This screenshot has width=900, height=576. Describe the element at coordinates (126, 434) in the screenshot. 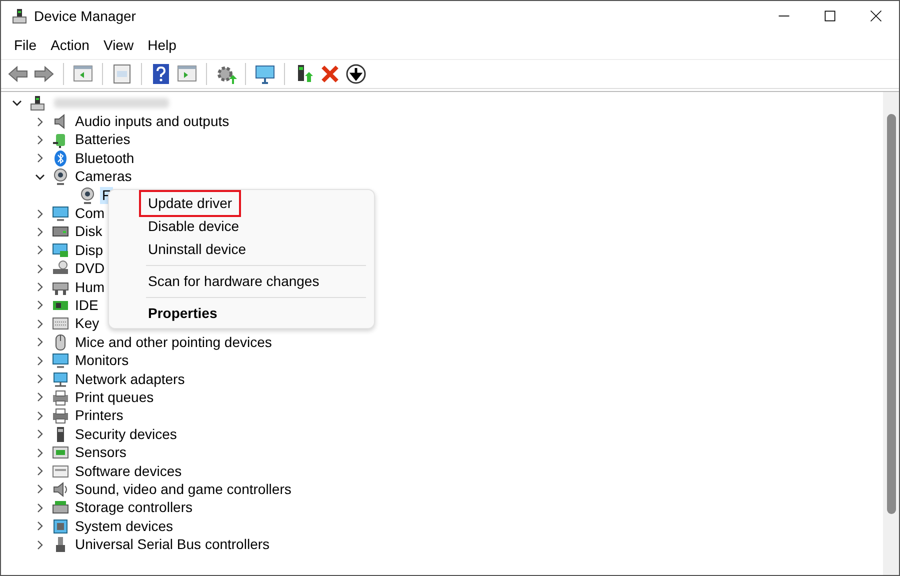

I see `tree-item: Security devices` at that location.